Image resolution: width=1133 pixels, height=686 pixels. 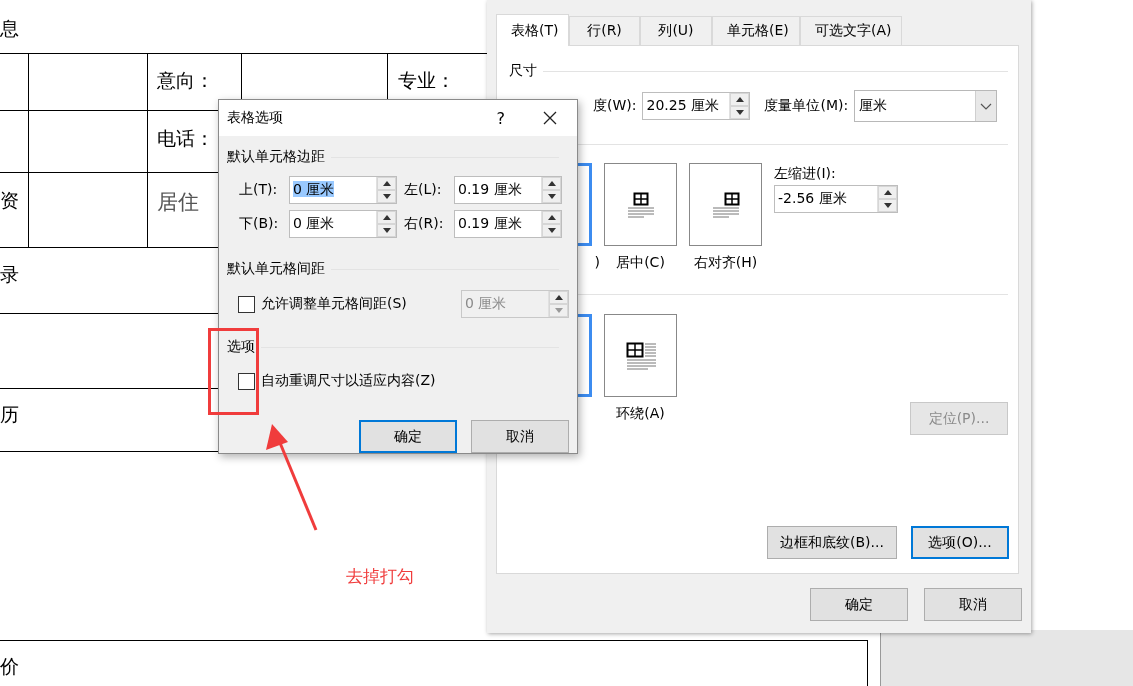 I want to click on option-label: 环绕(A), so click(x=640, y=414).